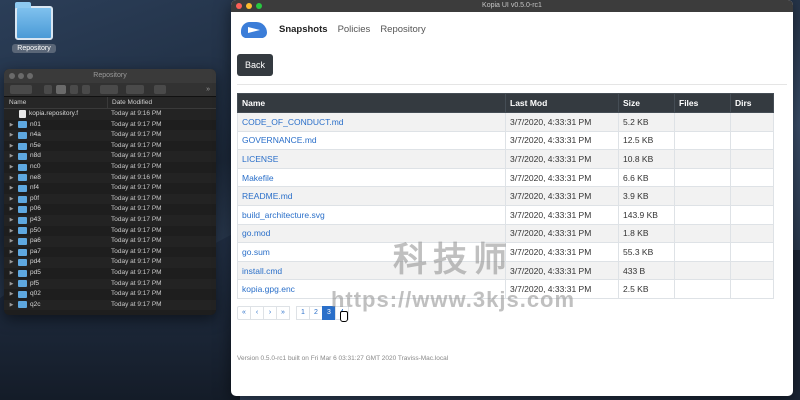  I want to click on finder-row: ▶ nc0 Today at 9:17 PM, so click(110, 167).